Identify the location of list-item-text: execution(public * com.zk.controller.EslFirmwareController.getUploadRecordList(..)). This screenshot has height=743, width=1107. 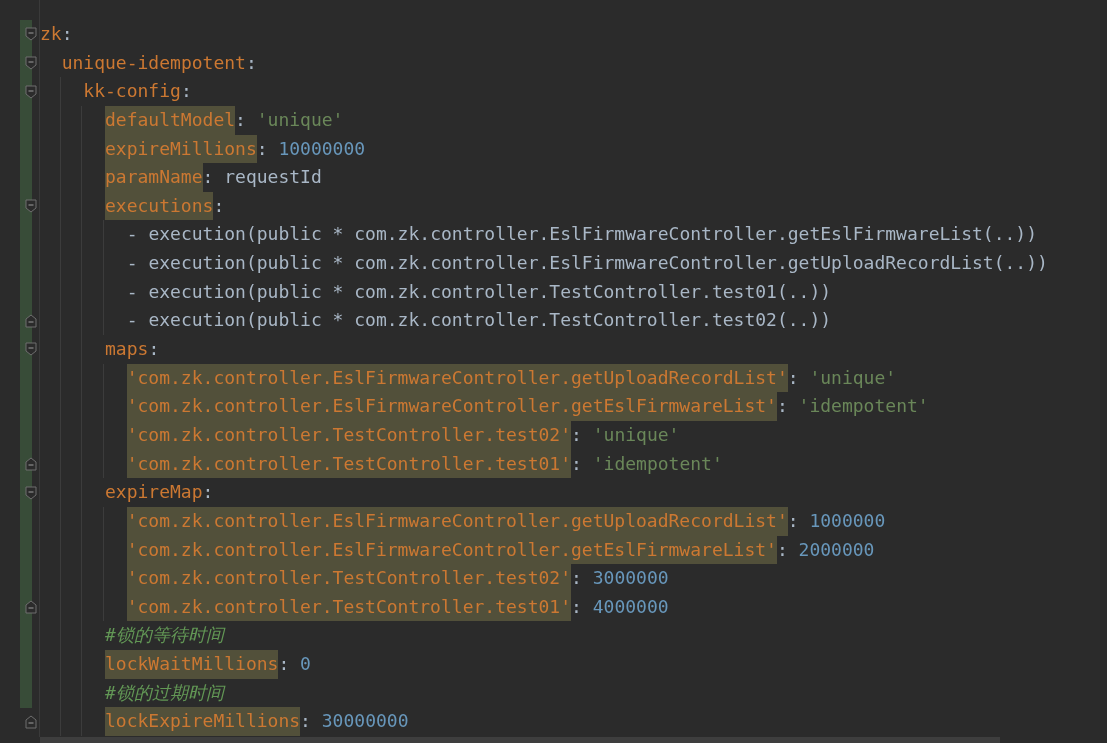
(598, 263).